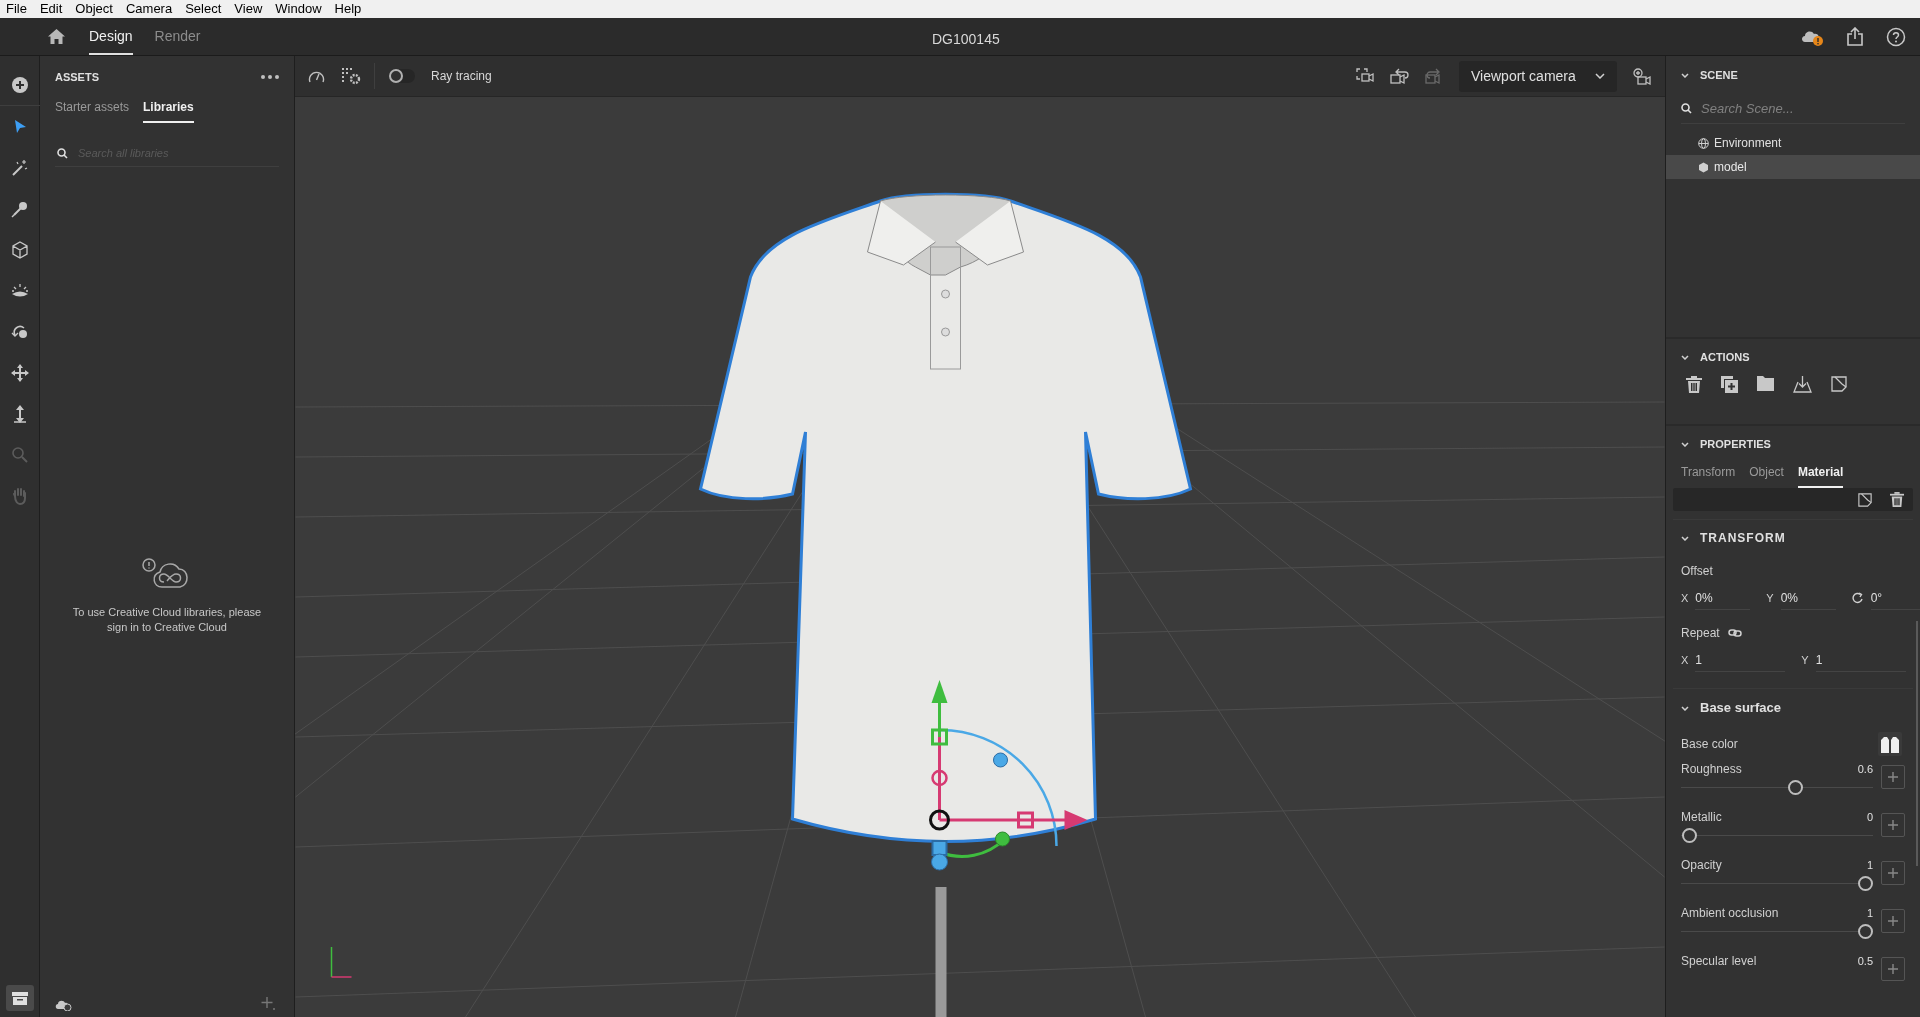  Describe the element at coordinates (1865, 961) in the screenshot. I see `slider-value: 0.5` at that location.